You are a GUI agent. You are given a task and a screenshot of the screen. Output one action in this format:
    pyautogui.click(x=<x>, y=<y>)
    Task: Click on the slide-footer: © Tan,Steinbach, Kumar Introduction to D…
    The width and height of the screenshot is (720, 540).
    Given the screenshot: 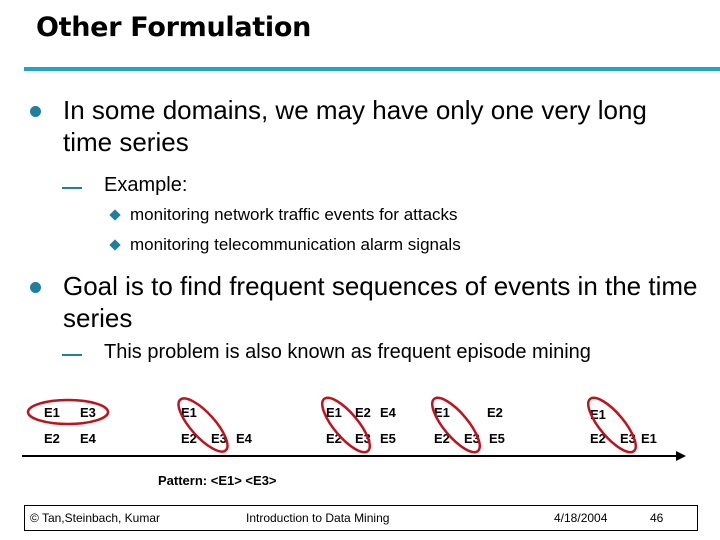 What is the action you would take?
    pyautogui.click(x=361, y=518)
    